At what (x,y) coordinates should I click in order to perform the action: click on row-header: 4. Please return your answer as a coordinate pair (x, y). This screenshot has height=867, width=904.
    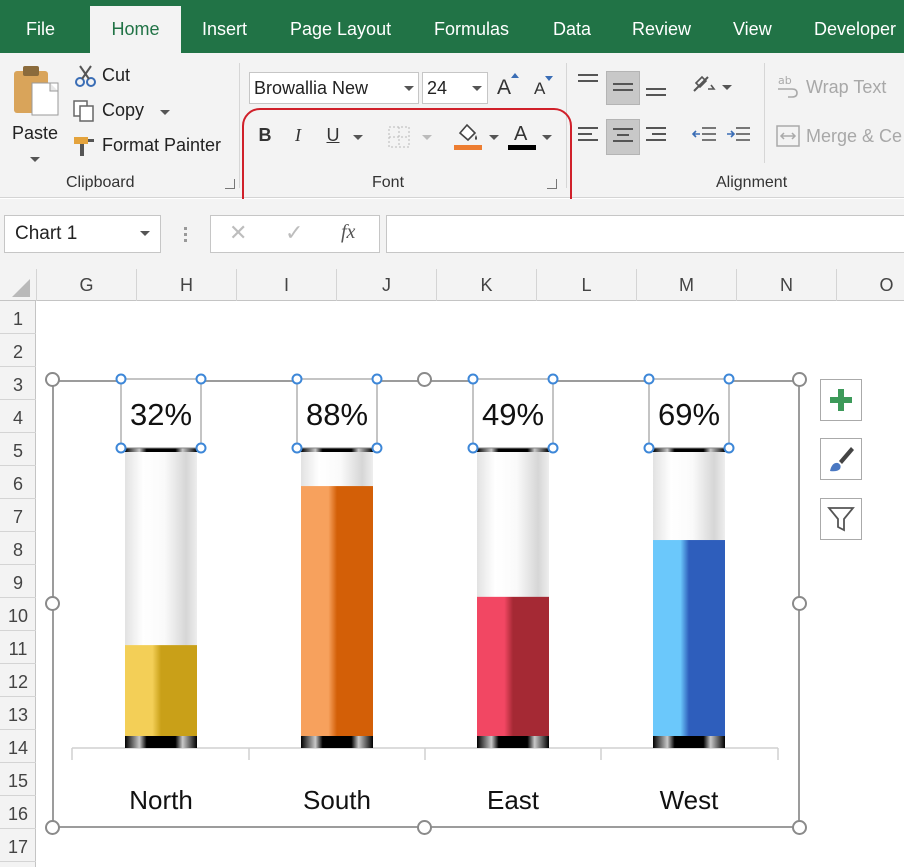
    Looking at the image, I should click on (18, 416).